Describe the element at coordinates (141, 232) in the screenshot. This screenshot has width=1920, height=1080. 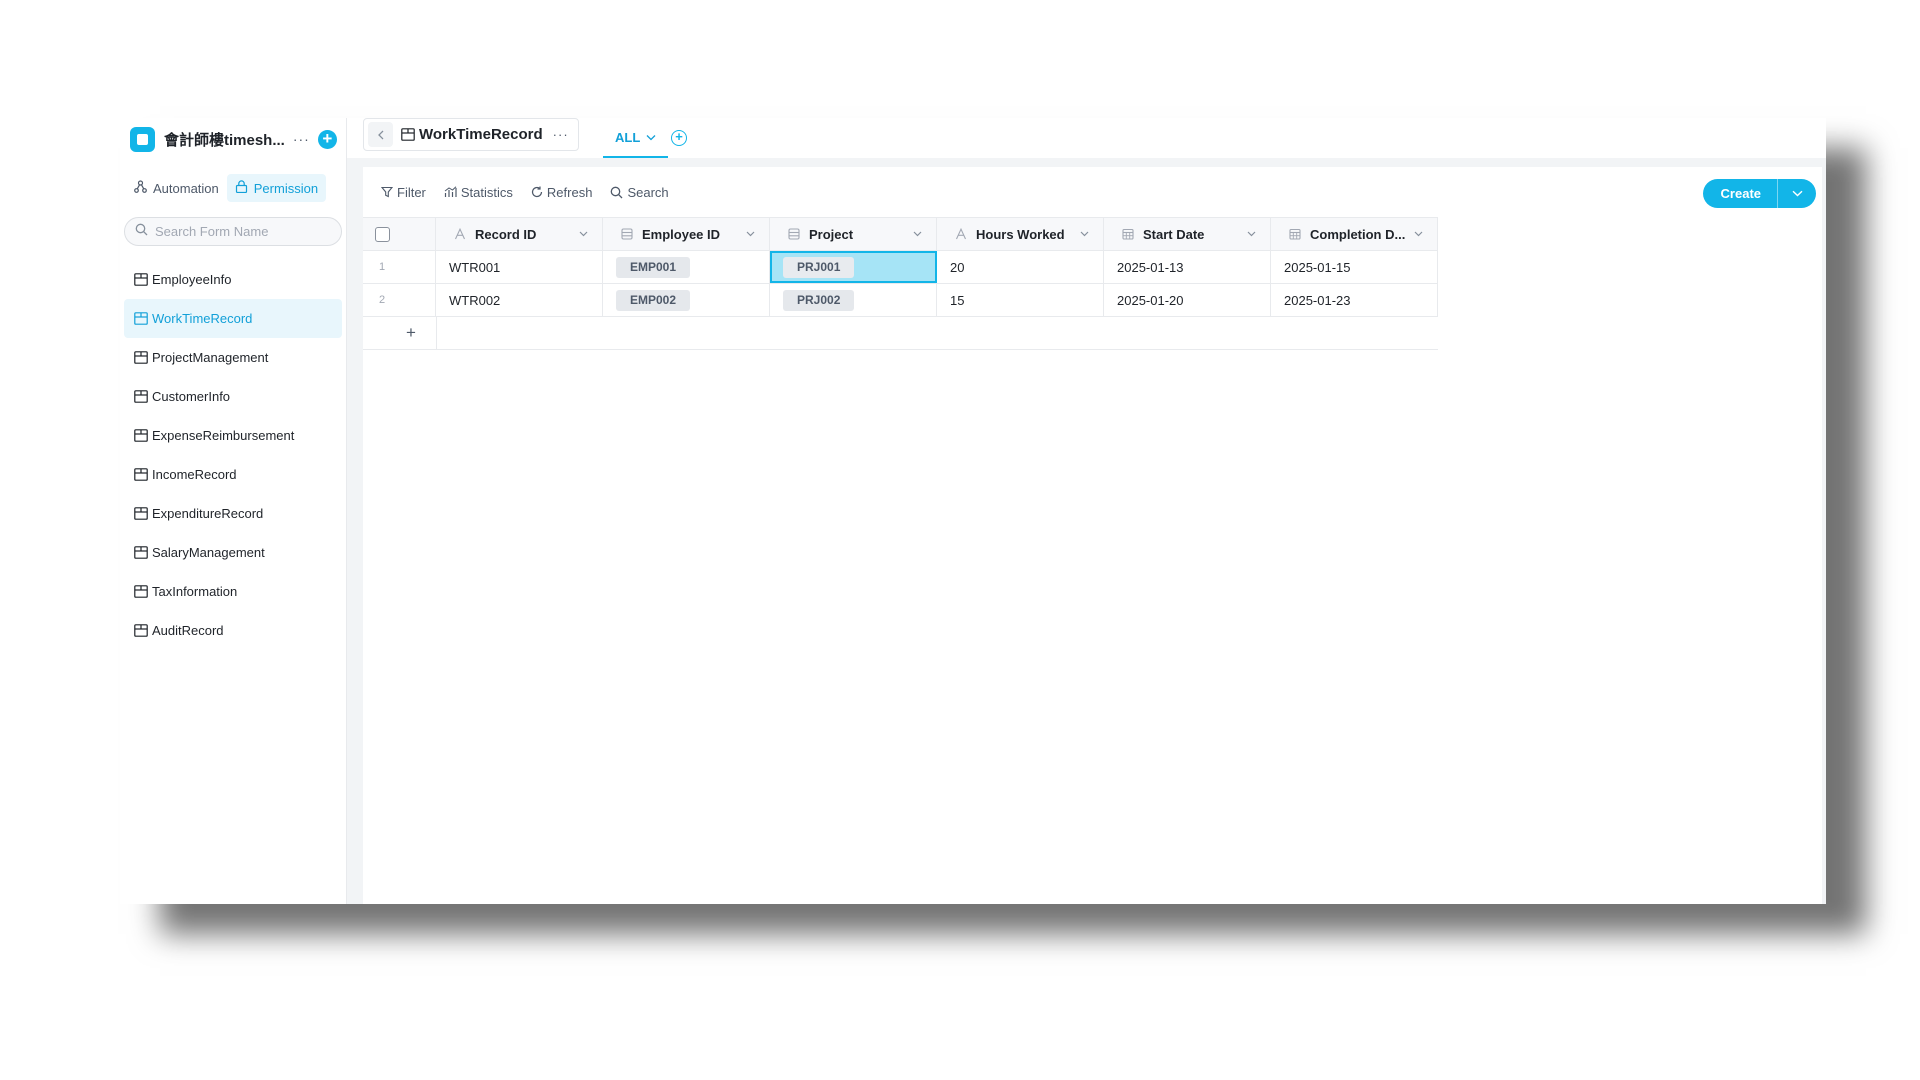
I see `search-icon` at that location.